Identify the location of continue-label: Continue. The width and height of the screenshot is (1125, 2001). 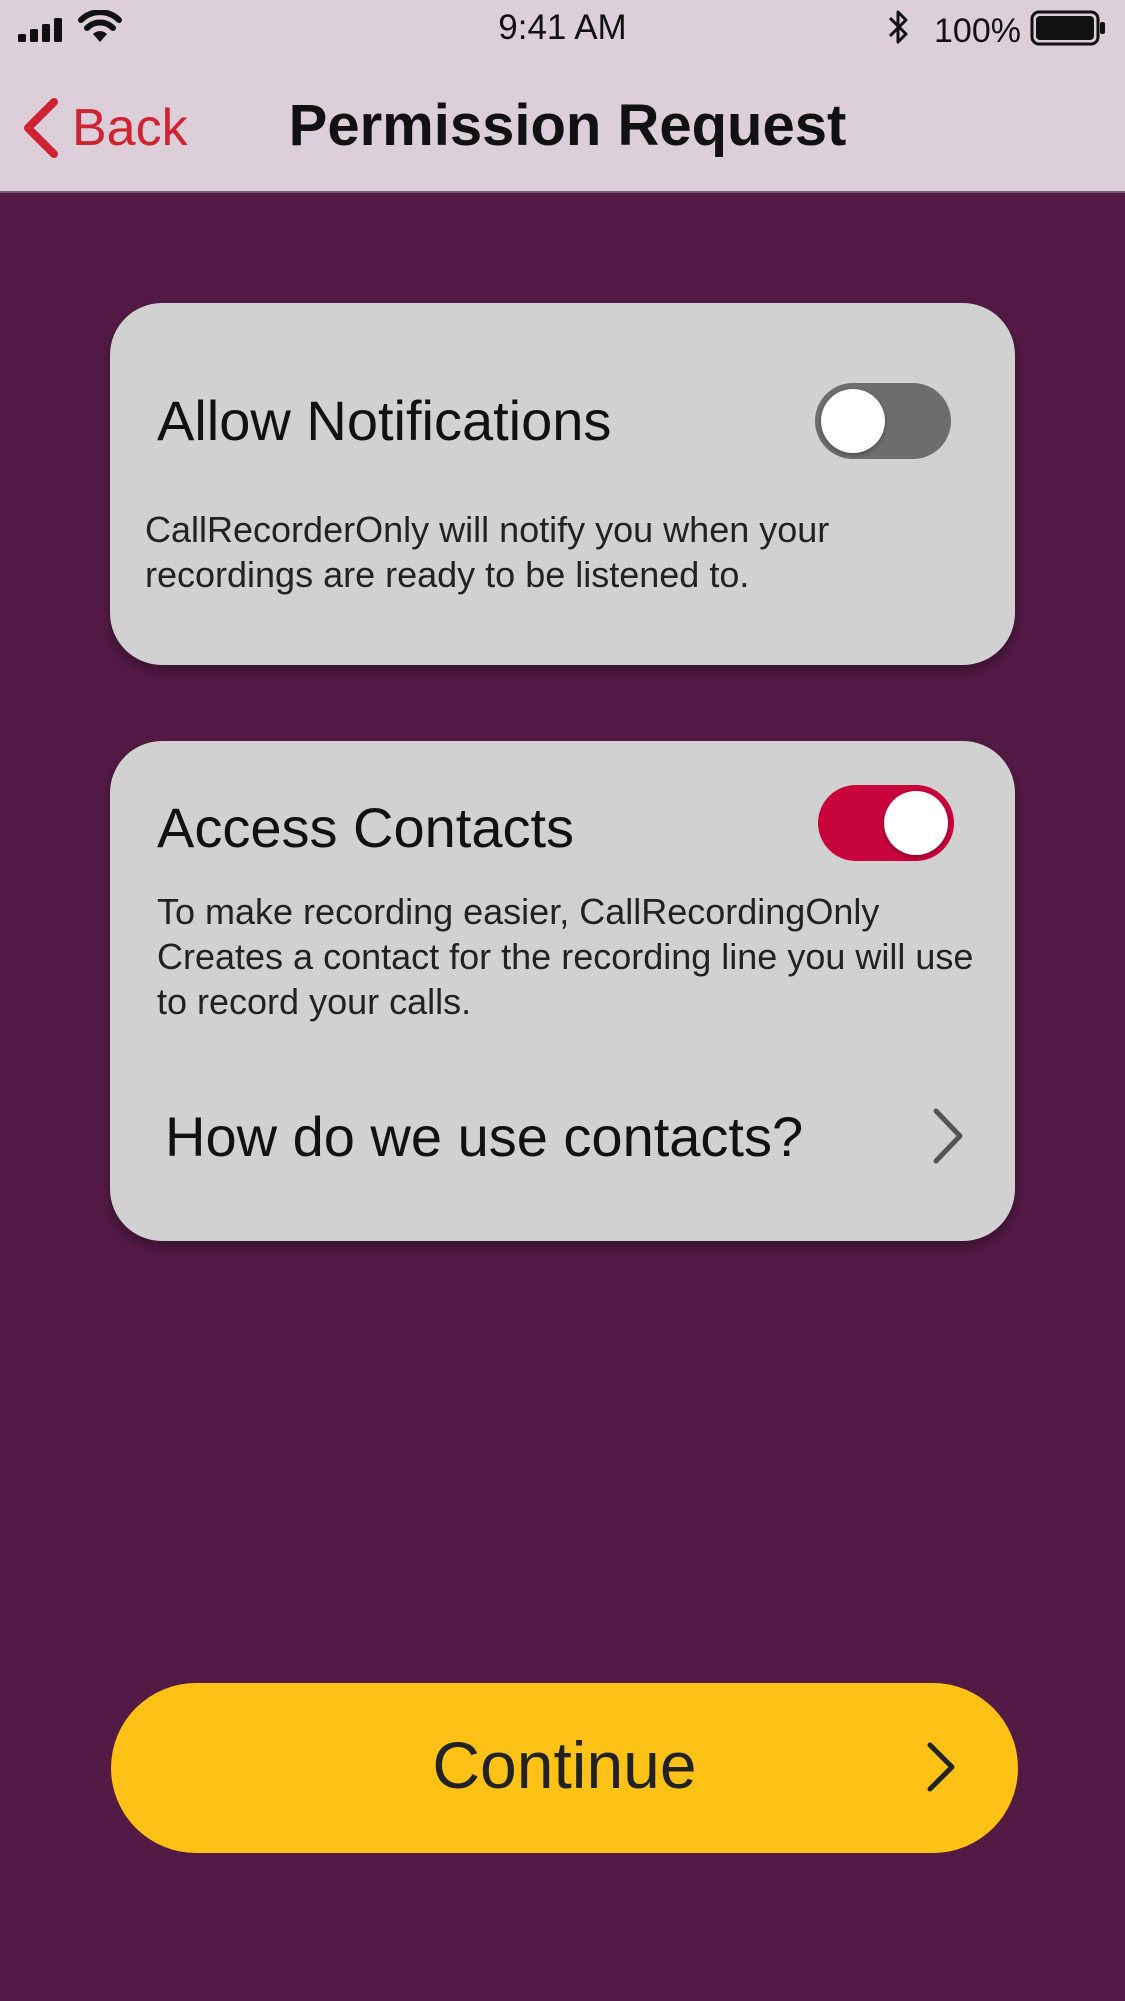
(564, 1765).